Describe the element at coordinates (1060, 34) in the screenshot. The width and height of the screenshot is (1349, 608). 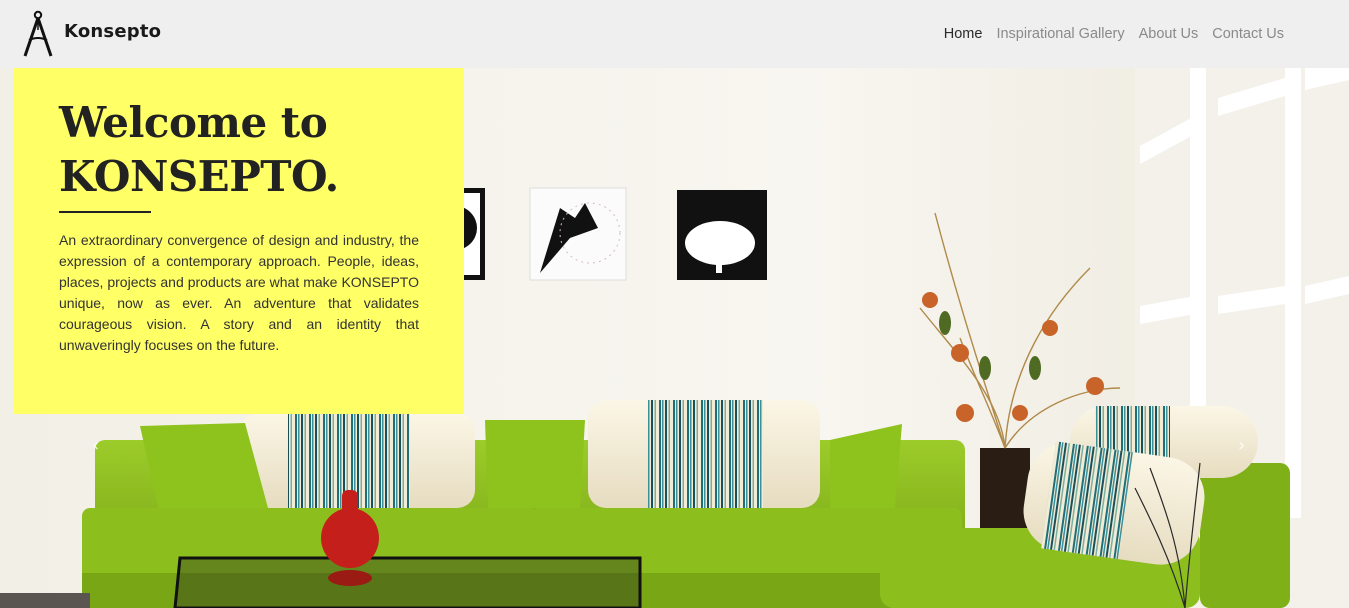
I see `nav-item-inspirational-gallery: Inspirational Gallery` at that location.